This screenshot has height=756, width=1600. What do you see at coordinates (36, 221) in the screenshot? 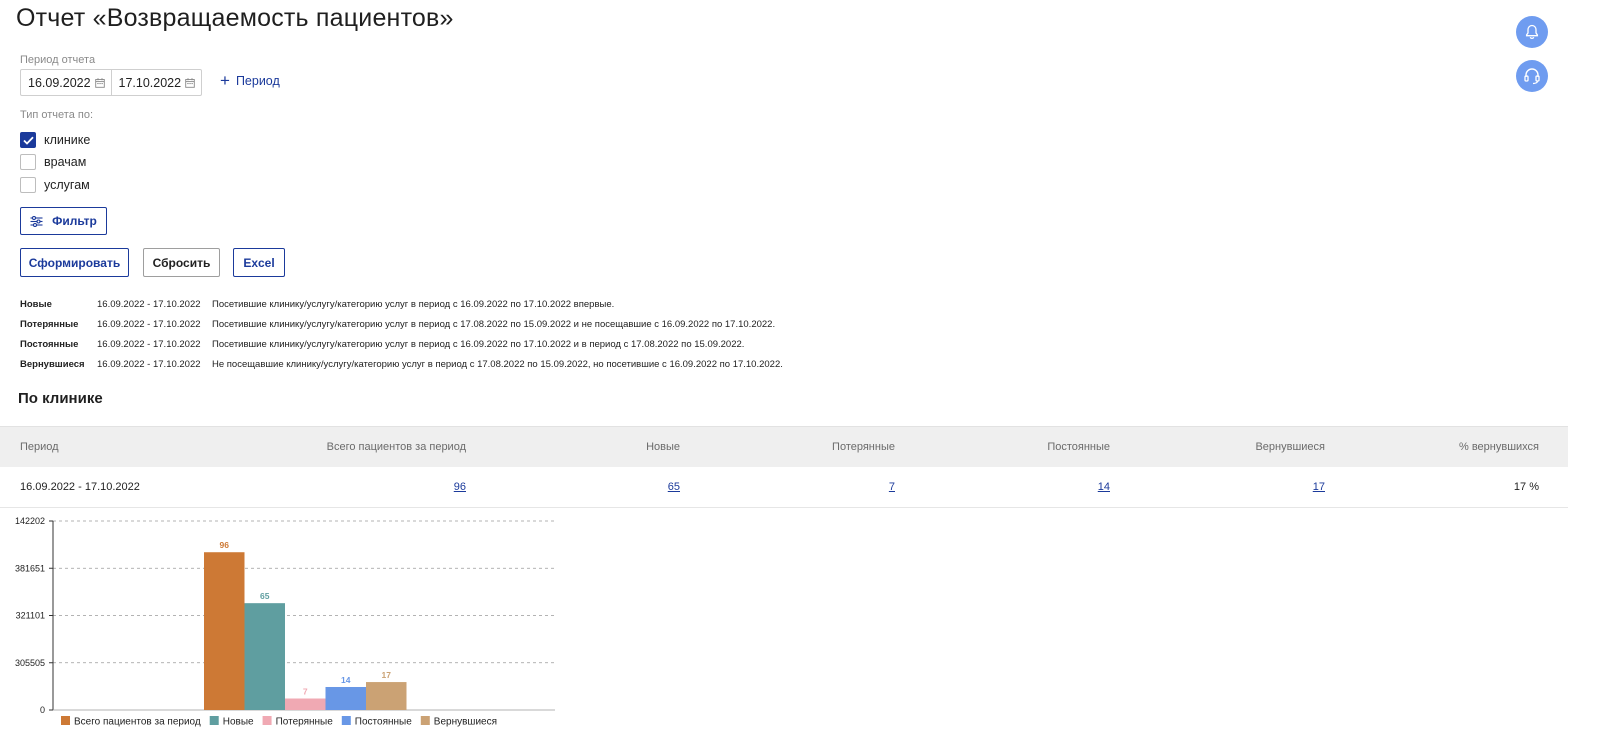
I see `sliders-icon` at bounding box center [36, 221].